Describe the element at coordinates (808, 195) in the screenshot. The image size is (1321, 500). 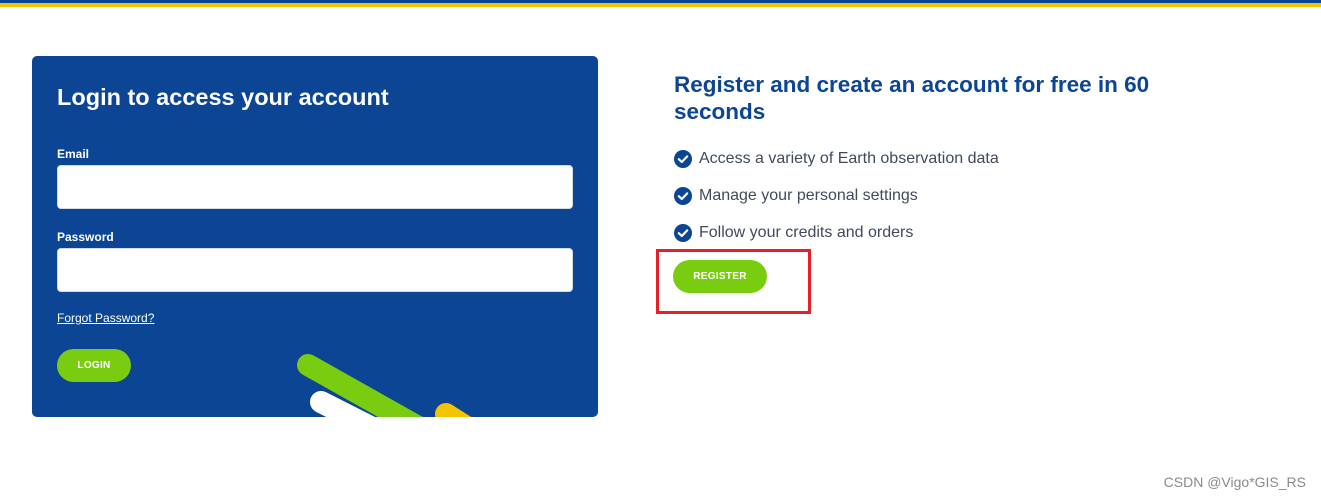
I see `benefit-text: Manage your personal settings` at that location.